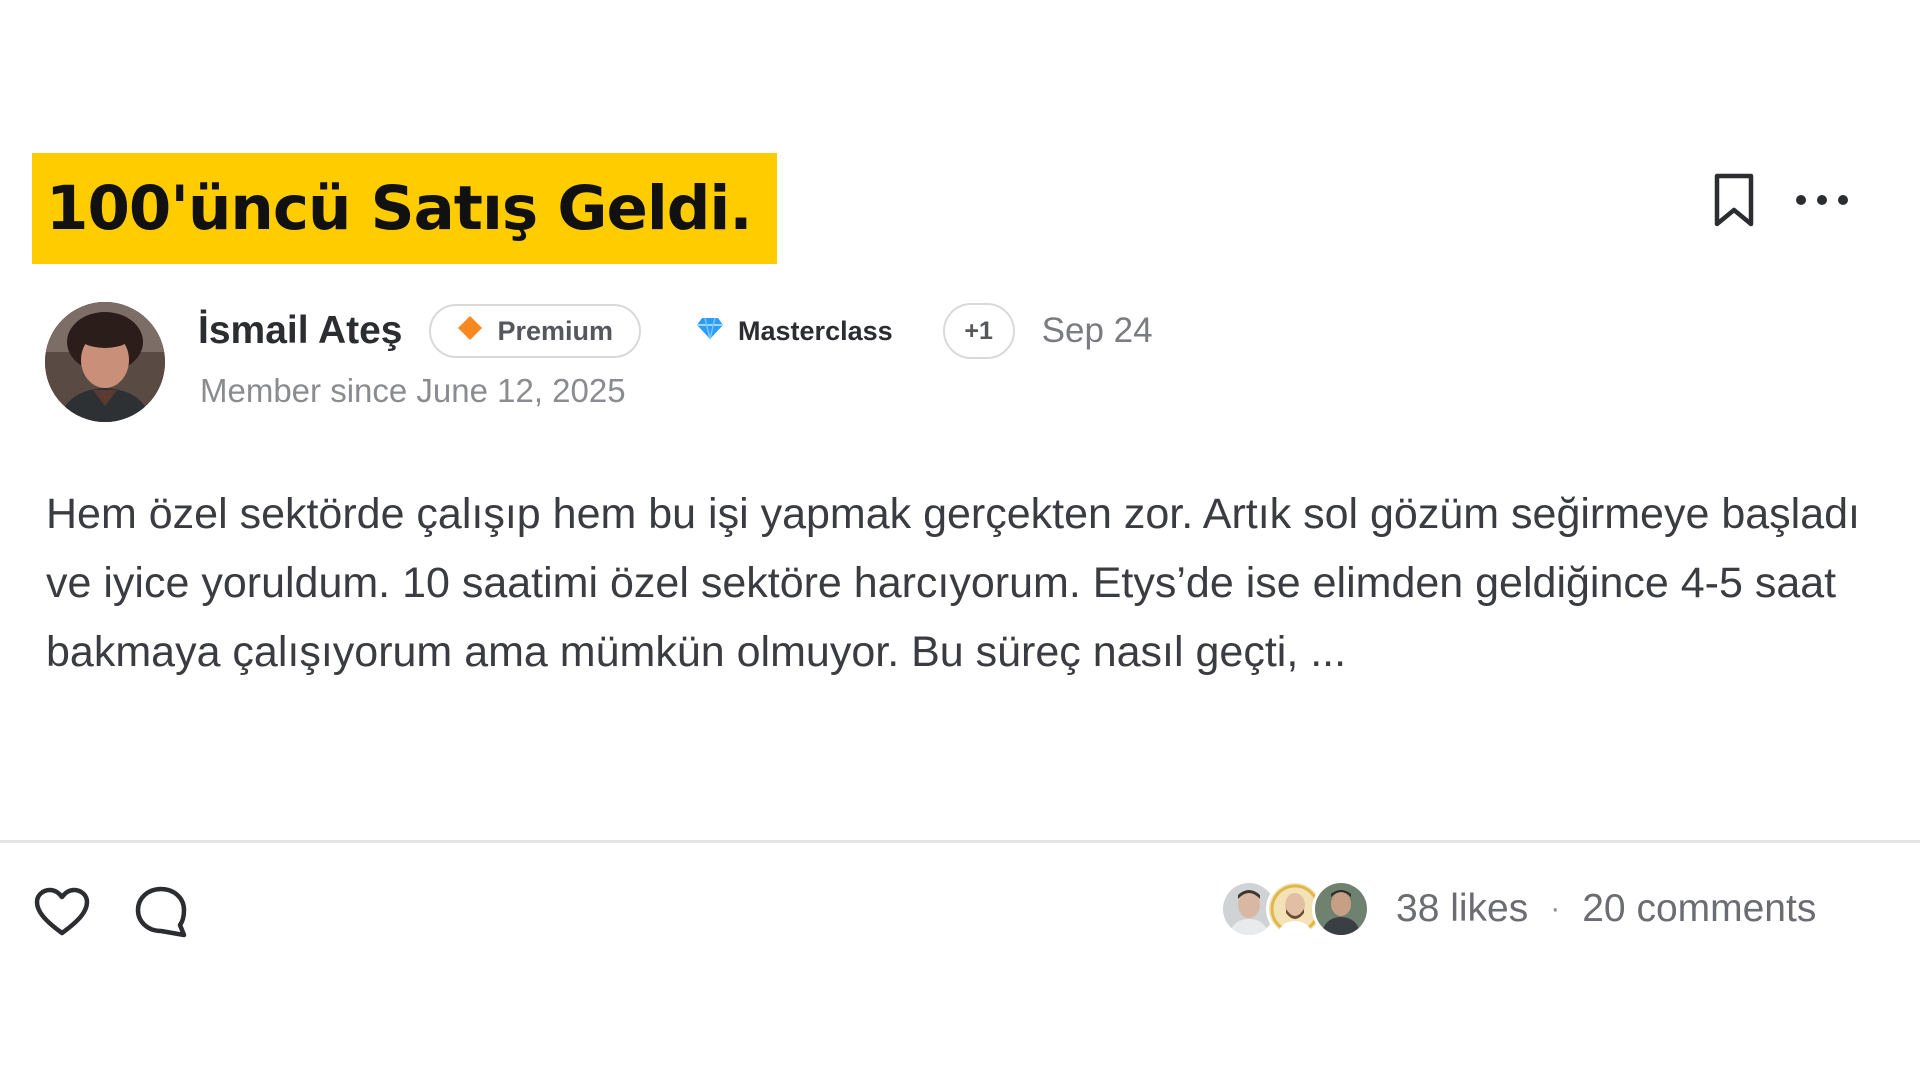 The width and height of the screenshot is (1920, 1080). Describe the element at coordinates (815, 330) in the screenshot. I see `masterclass-badge-label: Masterclass` at that location.